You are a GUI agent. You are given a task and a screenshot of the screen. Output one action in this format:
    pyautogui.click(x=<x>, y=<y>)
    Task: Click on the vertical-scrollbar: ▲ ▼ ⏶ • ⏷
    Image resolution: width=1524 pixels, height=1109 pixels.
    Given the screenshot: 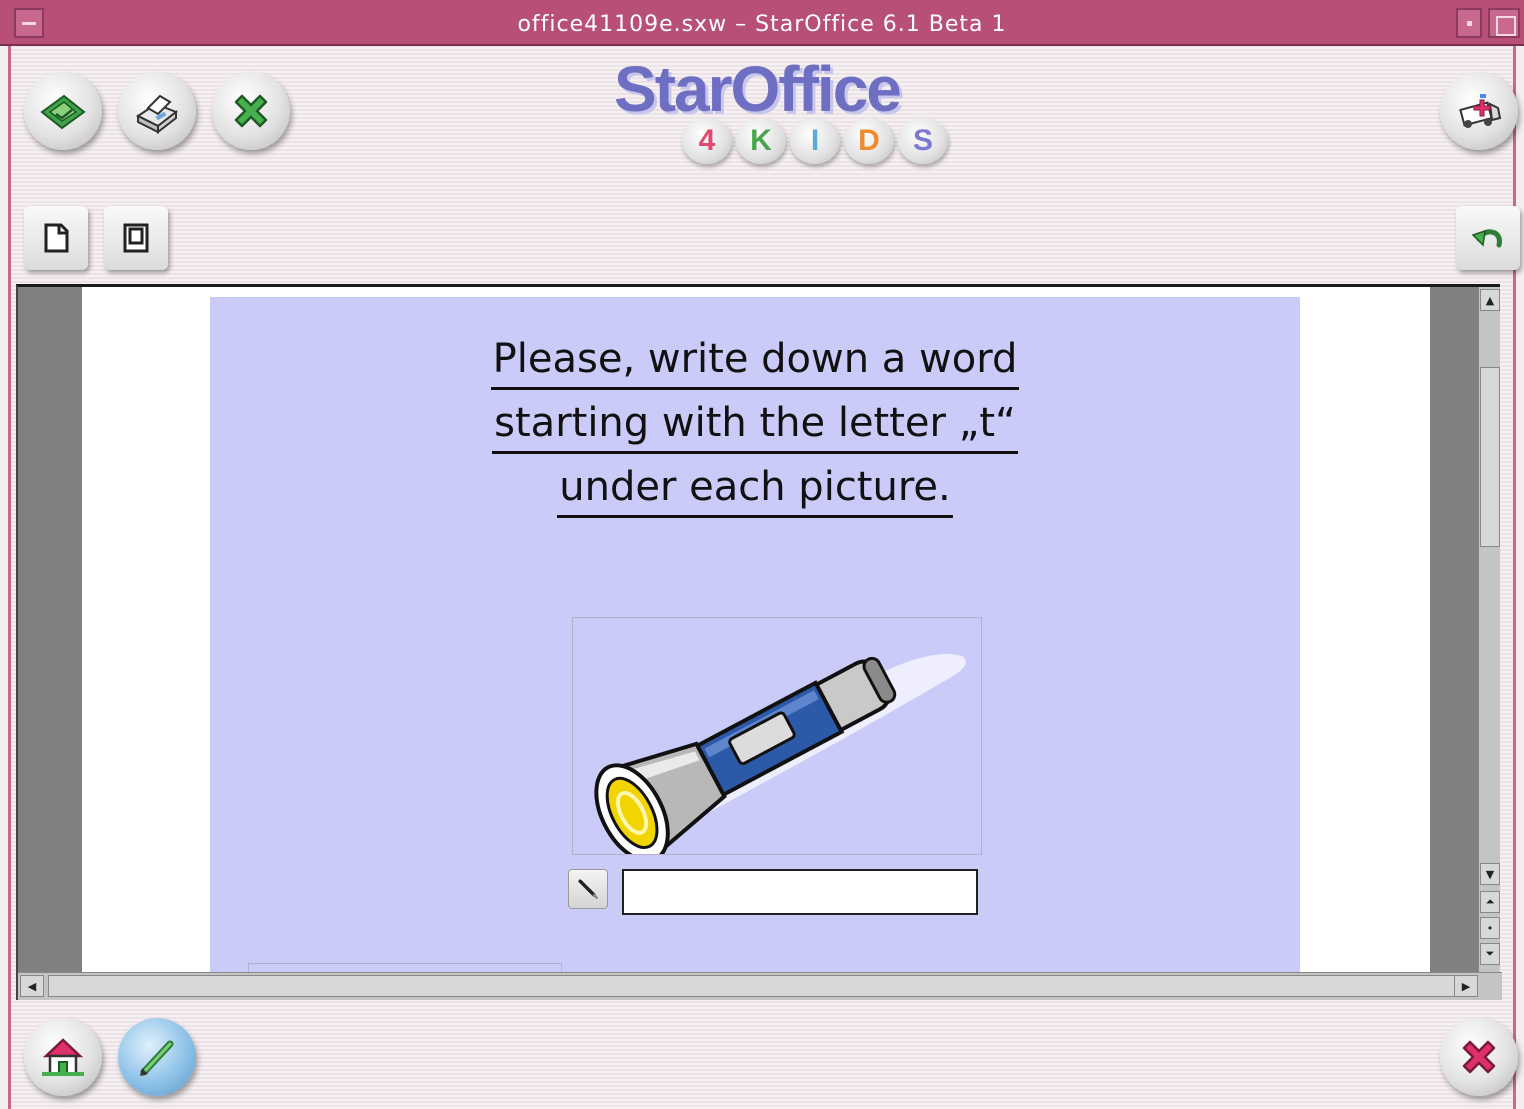 What is the action you would take?
    pyautogui.click(x=1489, y=631)
    